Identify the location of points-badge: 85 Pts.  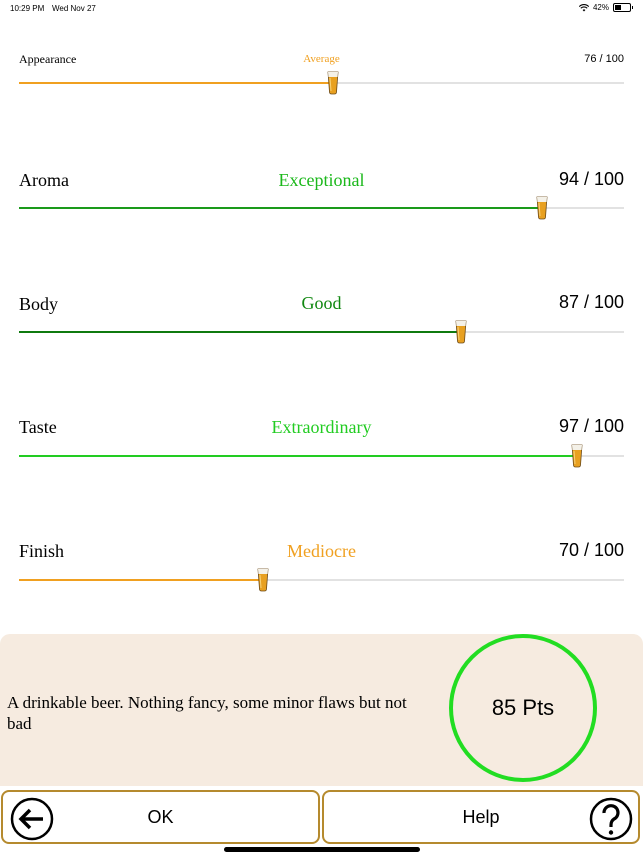
(523, 708).